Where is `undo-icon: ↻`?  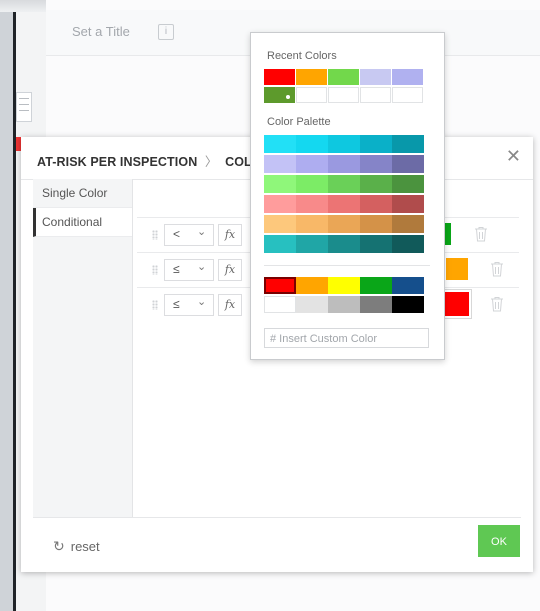
undo-icon: ↻ is located at coordinates (59, 546).